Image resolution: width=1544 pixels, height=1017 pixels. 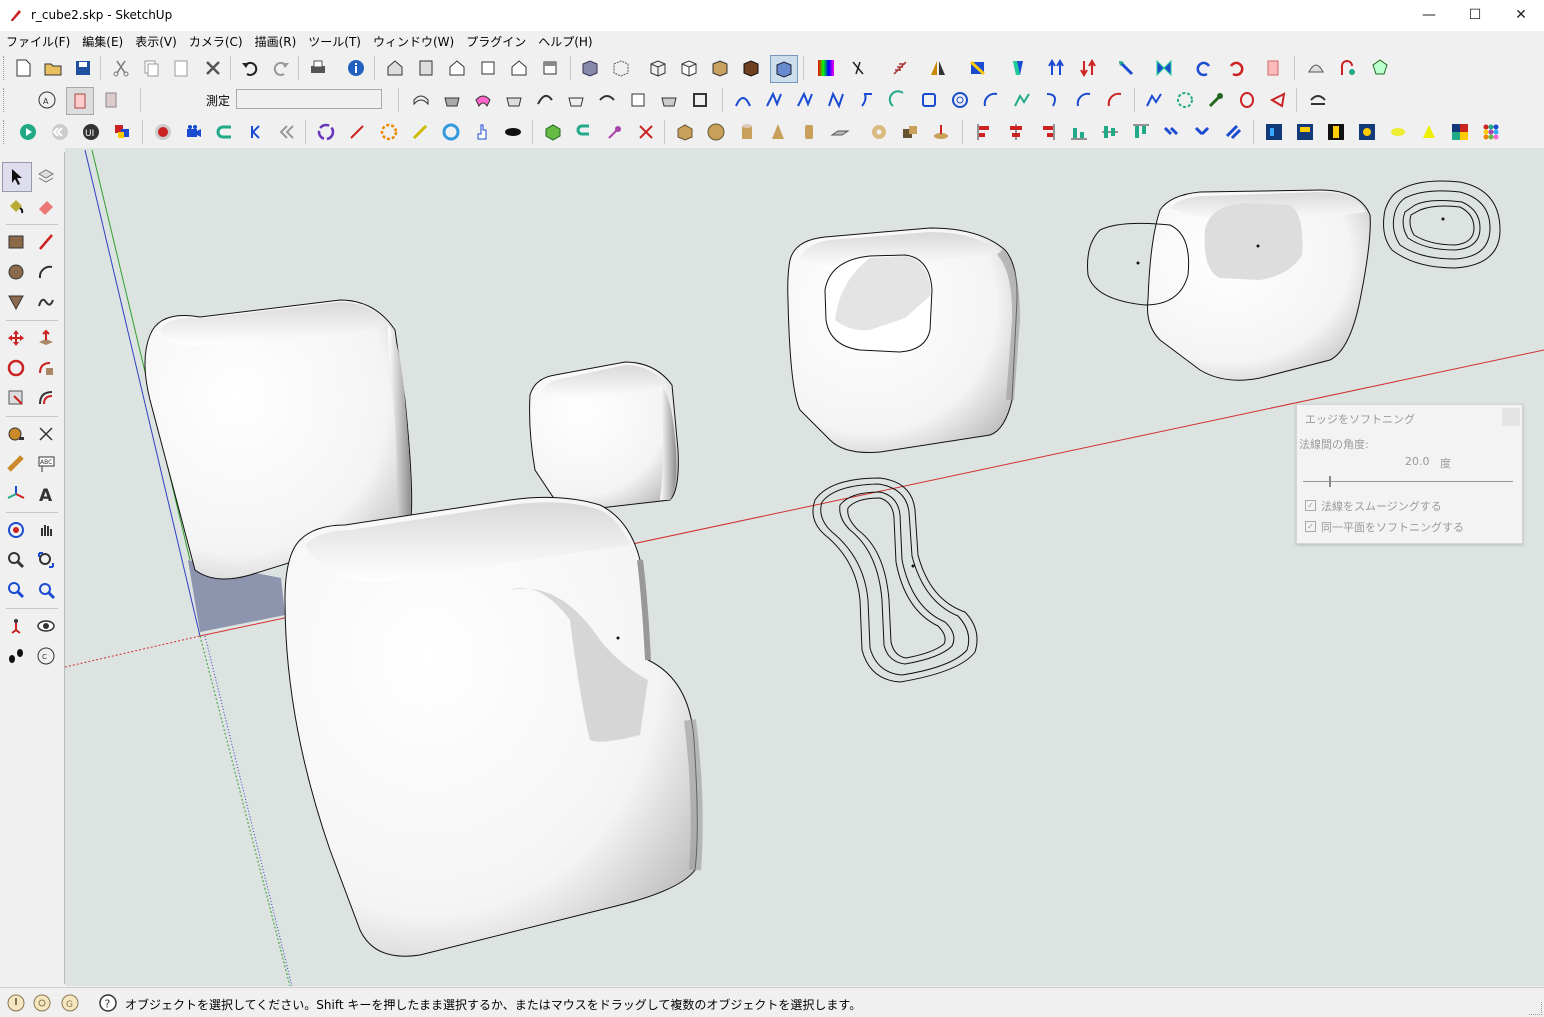 I want to click on right-view-icon, so click(x=488, y=68).